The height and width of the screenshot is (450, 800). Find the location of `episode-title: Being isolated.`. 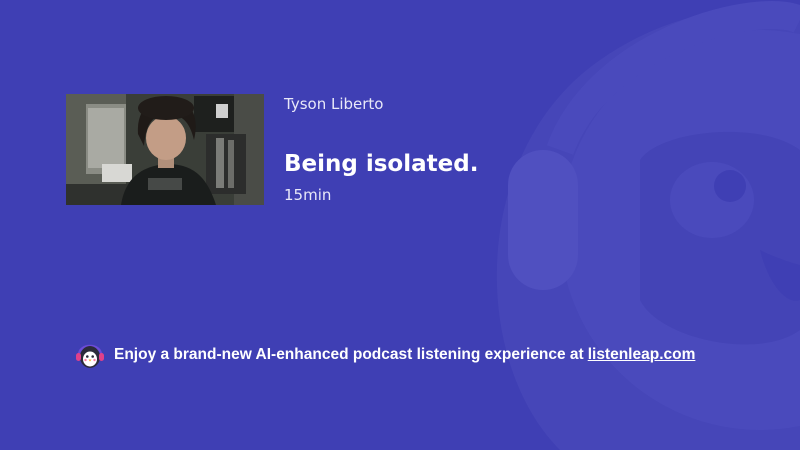

episode-title: Being isolated. is located at coordinates (381, 164).